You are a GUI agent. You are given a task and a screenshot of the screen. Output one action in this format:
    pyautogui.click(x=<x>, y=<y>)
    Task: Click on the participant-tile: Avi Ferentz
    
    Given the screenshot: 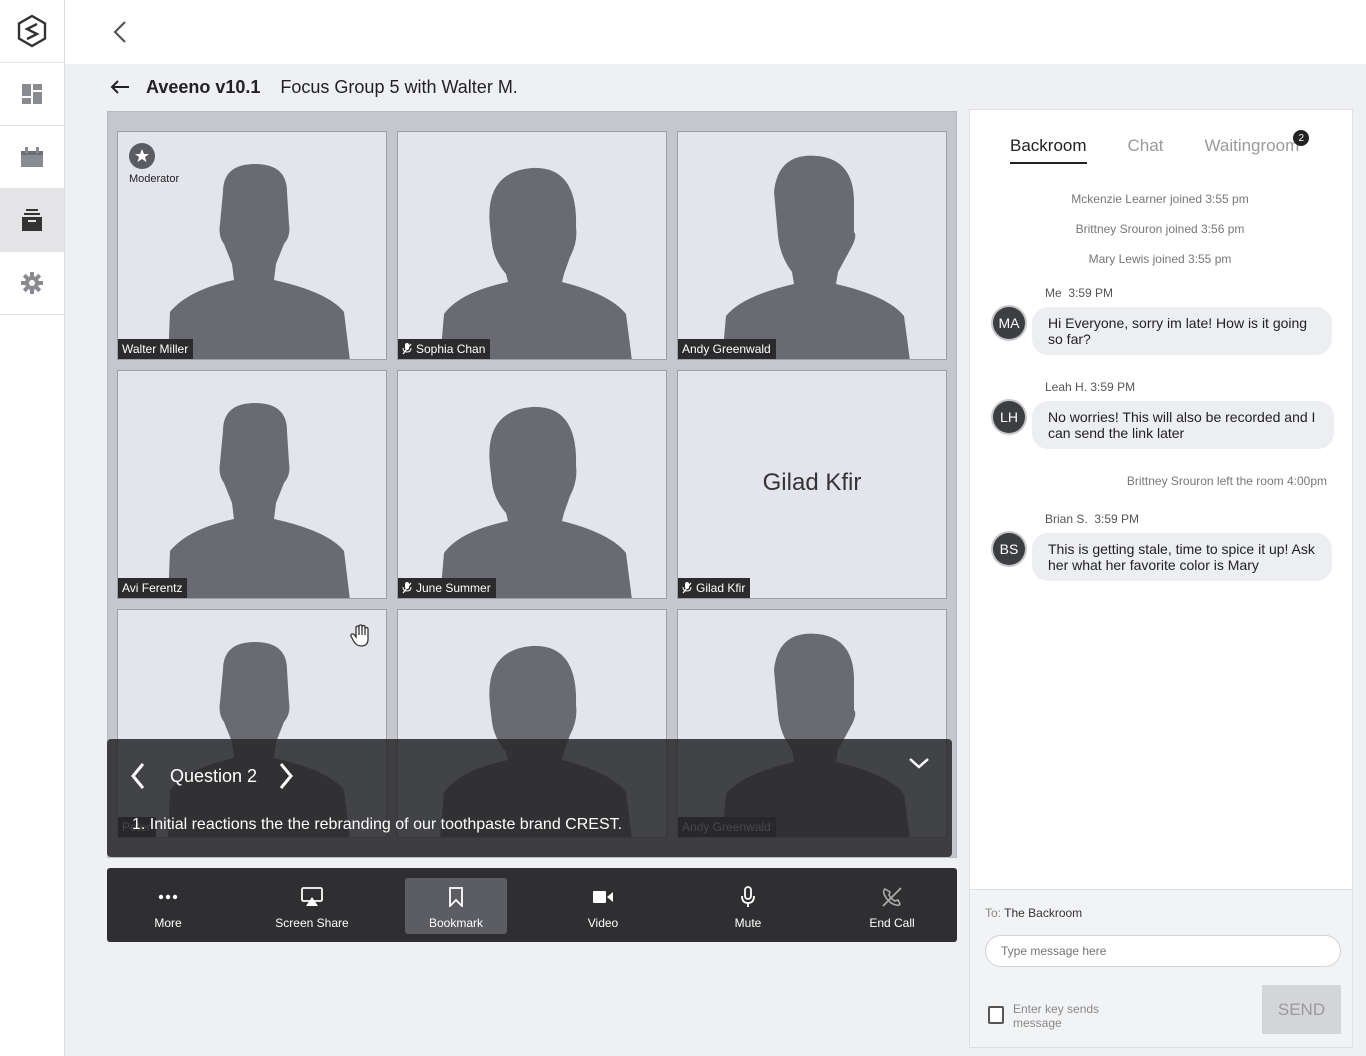 What is the action you would take?
    pyautogui.click(x=252, y=484)
    